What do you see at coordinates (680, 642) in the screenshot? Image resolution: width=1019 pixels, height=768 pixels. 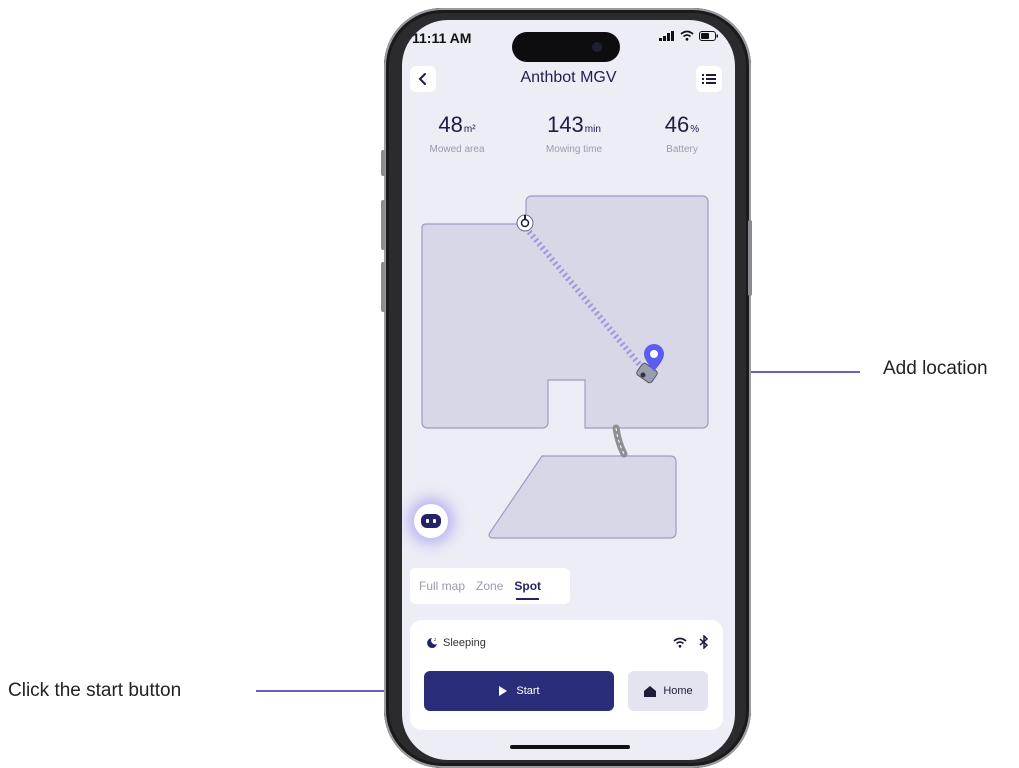 I see `wifi-icon` at bounding box center [680, 642].